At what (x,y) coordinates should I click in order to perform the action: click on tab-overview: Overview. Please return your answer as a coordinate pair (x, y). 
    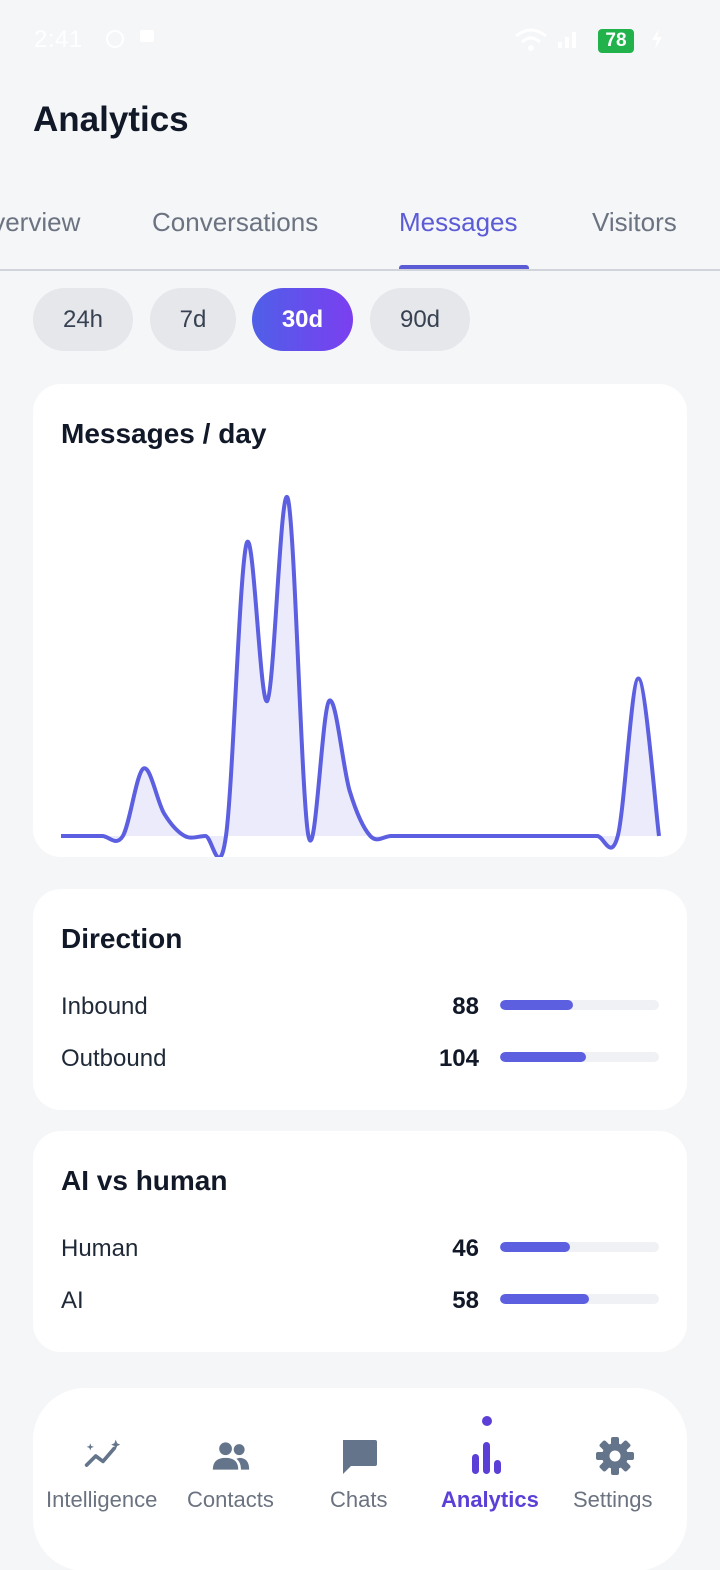
    Looking at the image, I should click on (40, 222).